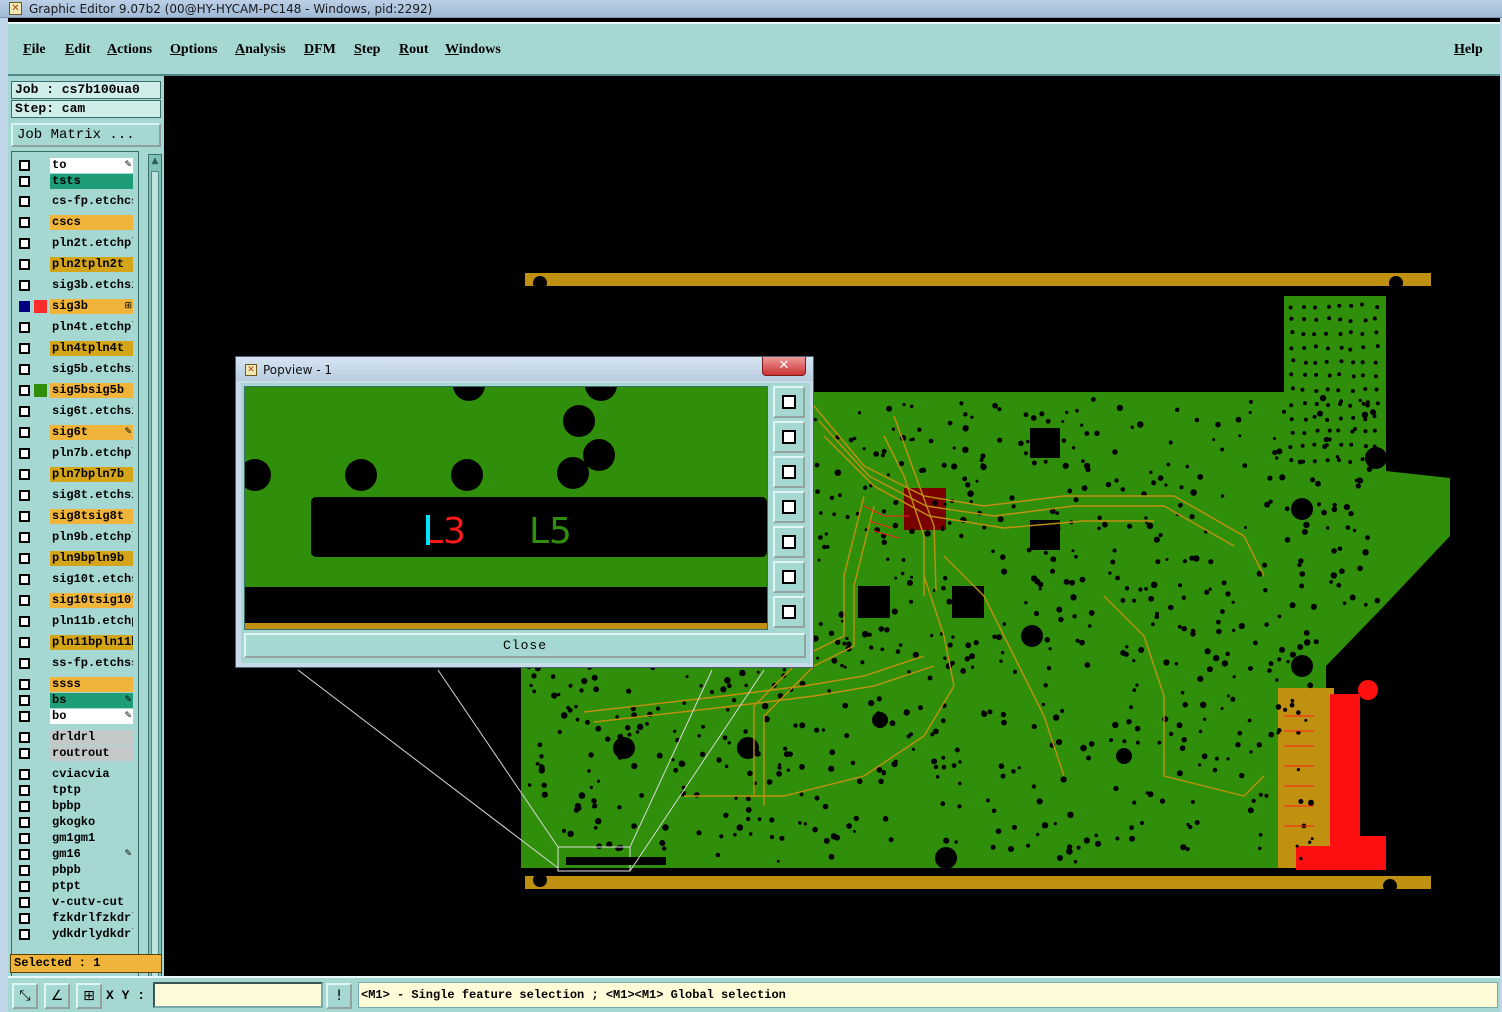 Image resolution: width=1502 pixels, height=1012 pixels. I want to click on menu-help: Help, so click(1468, 50).